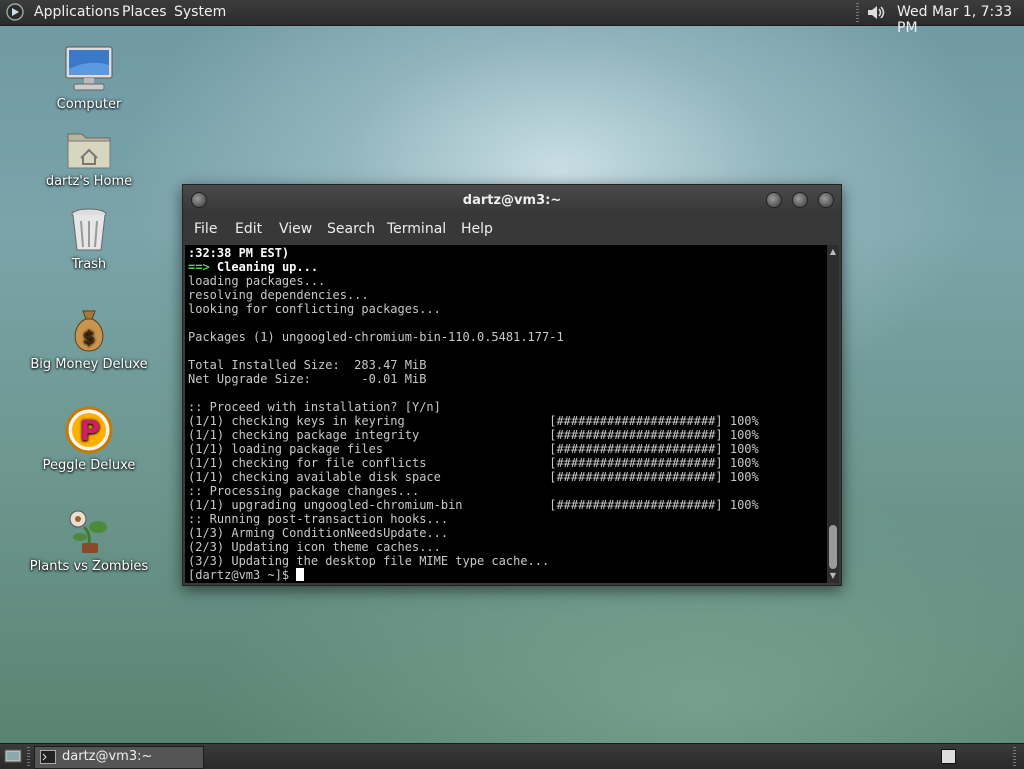  I want to click on desktop-icon-label: Trash, so click(89, 264).